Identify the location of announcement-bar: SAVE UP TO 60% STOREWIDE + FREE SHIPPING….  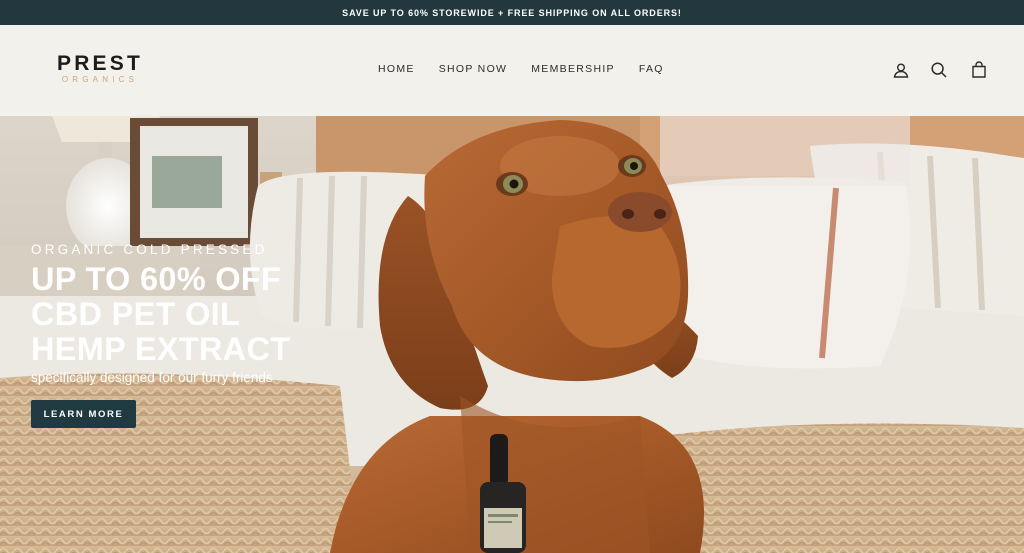
(512, 12).